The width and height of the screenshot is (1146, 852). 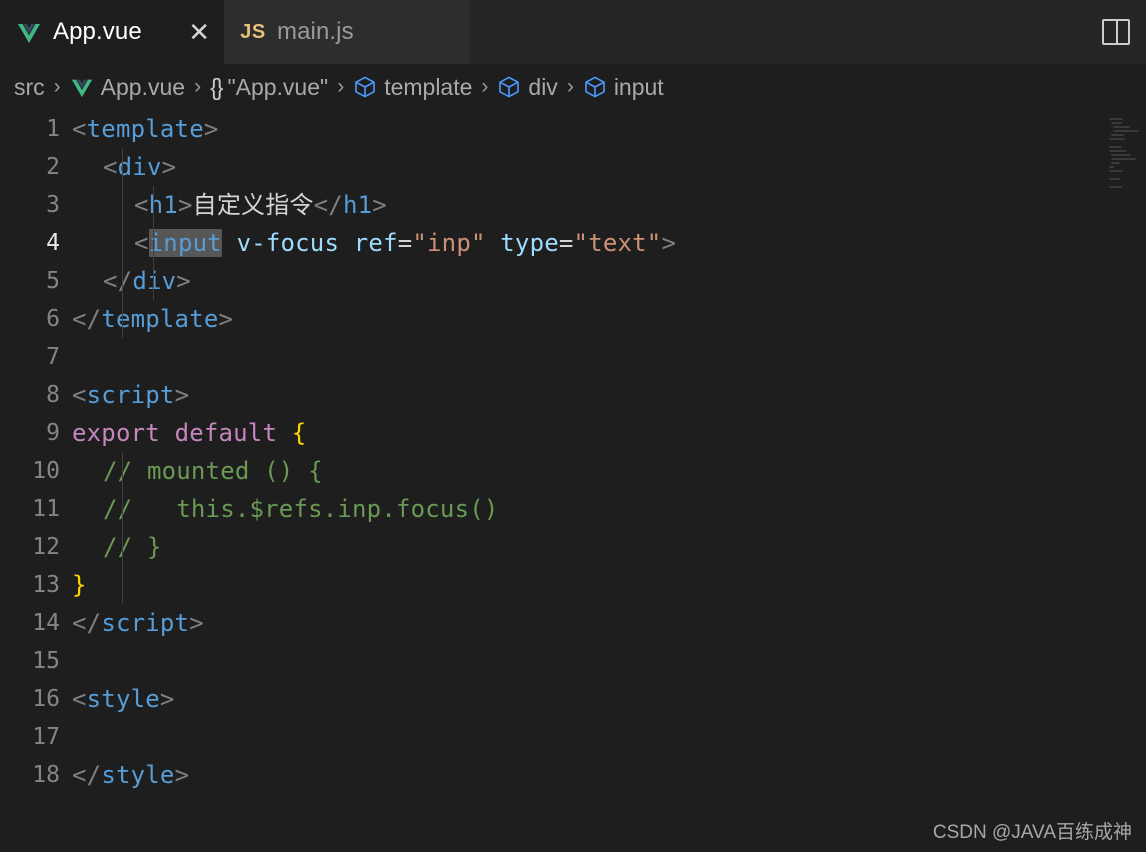 I want to click on code-line: 11 // this.$refs.inp.focus(), so click(x=550, y=509).